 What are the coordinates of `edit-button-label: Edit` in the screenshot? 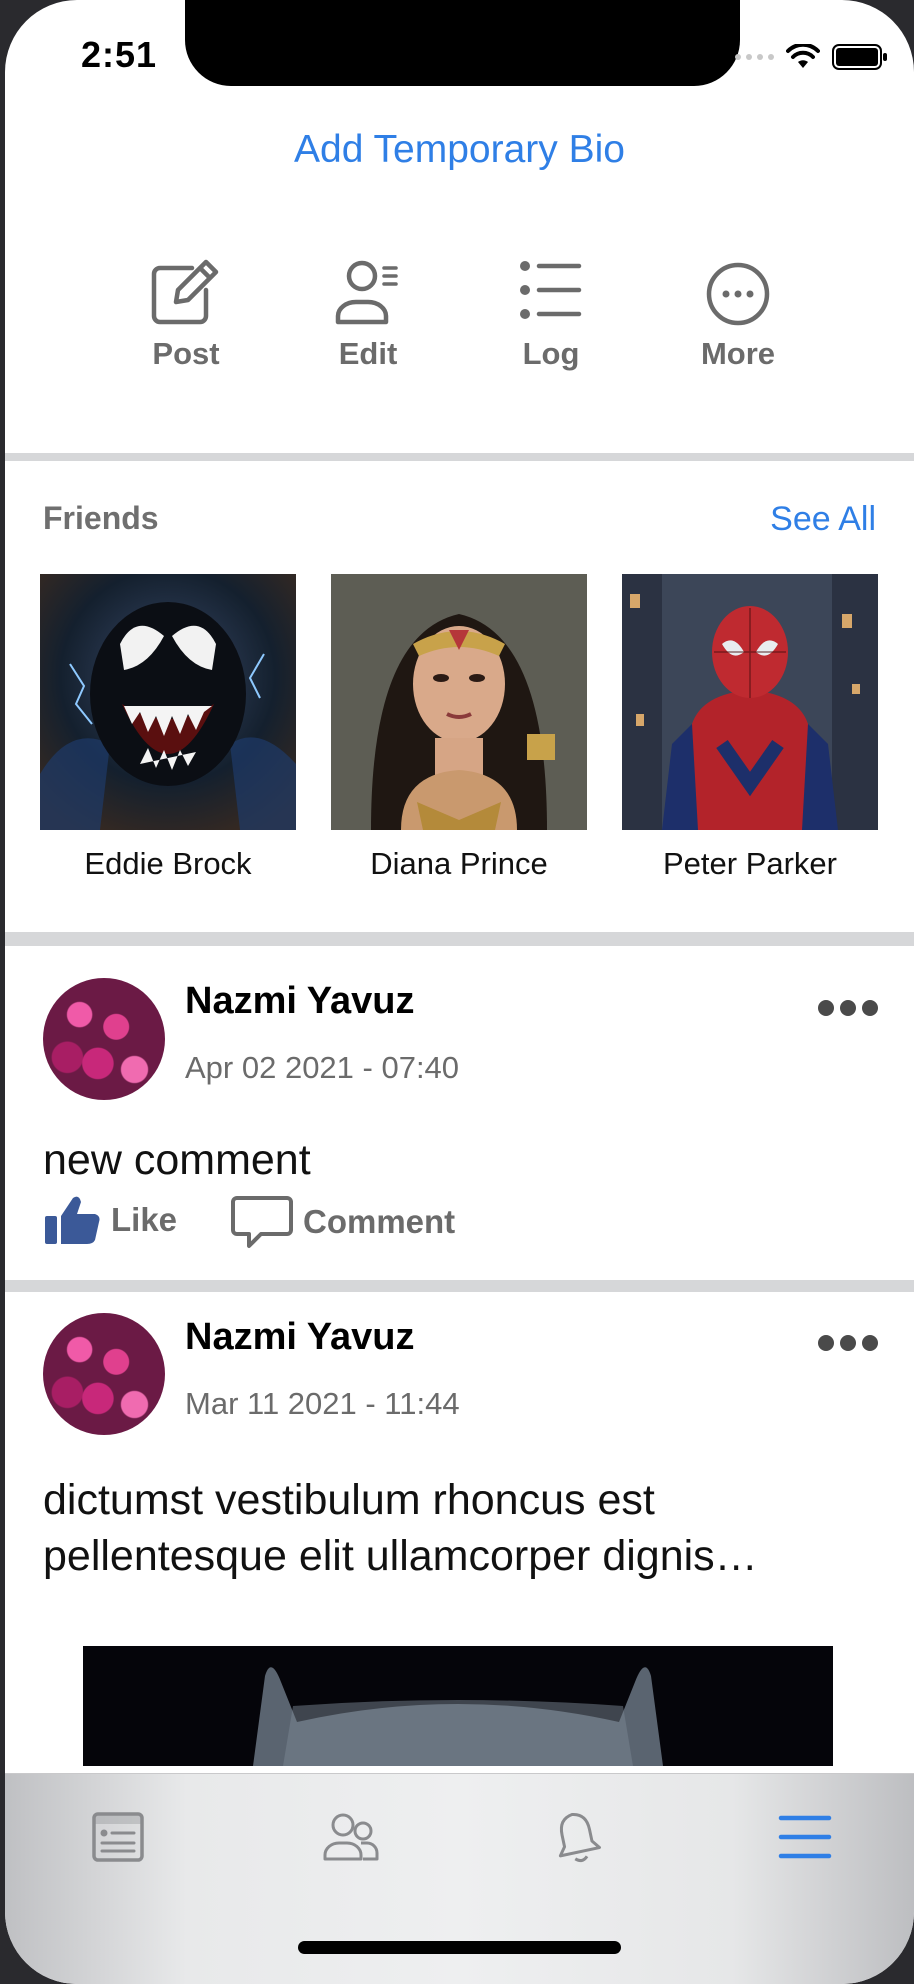 It's located at (368, 353).